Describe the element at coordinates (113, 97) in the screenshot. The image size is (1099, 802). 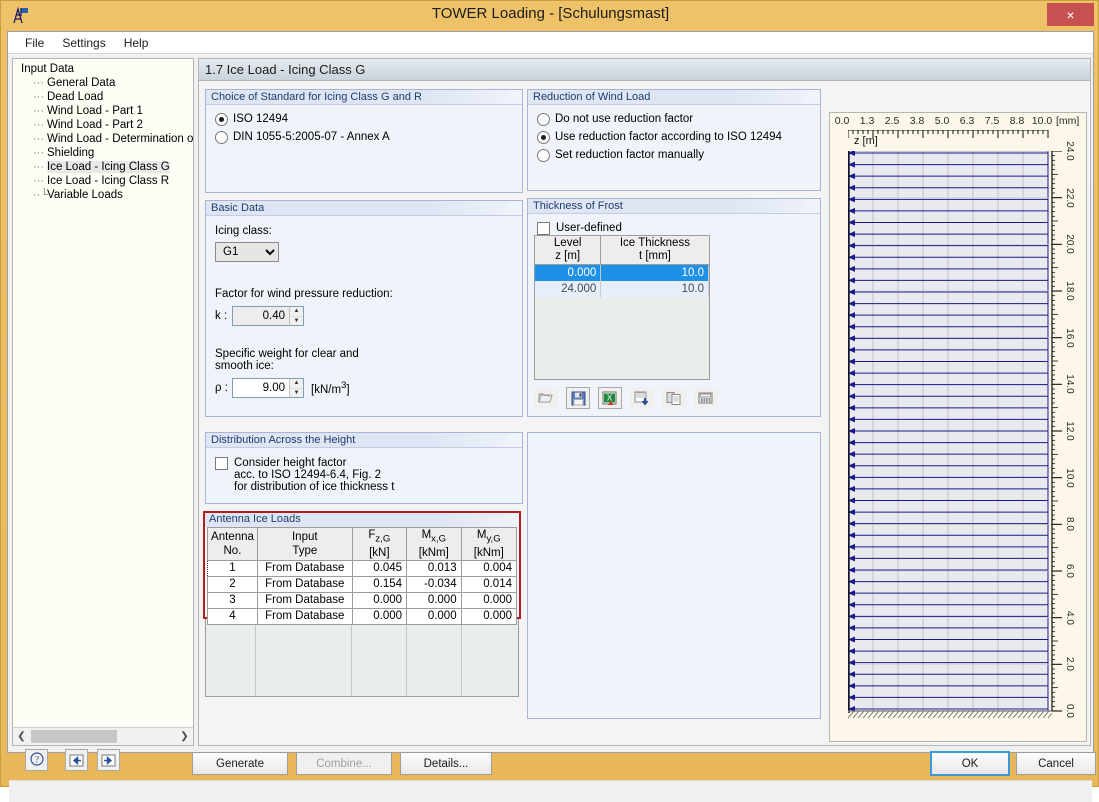
I see `tree-item-dead-load: ··· Dead Load` at that location.